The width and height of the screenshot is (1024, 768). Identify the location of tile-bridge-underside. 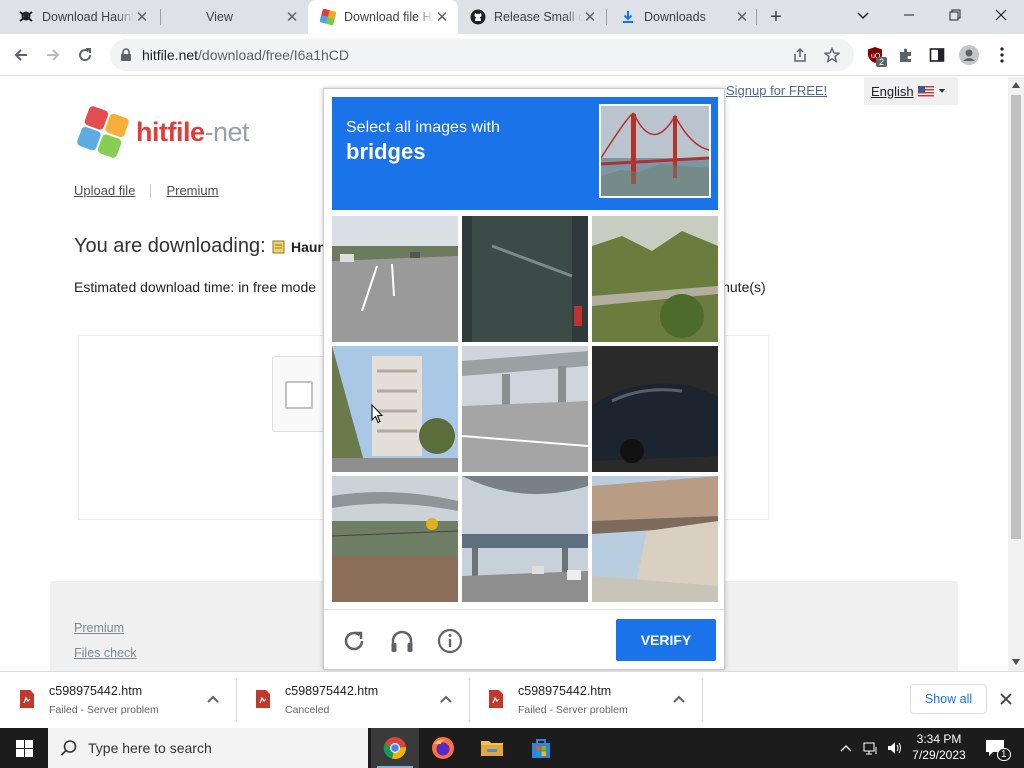
(655, 539).